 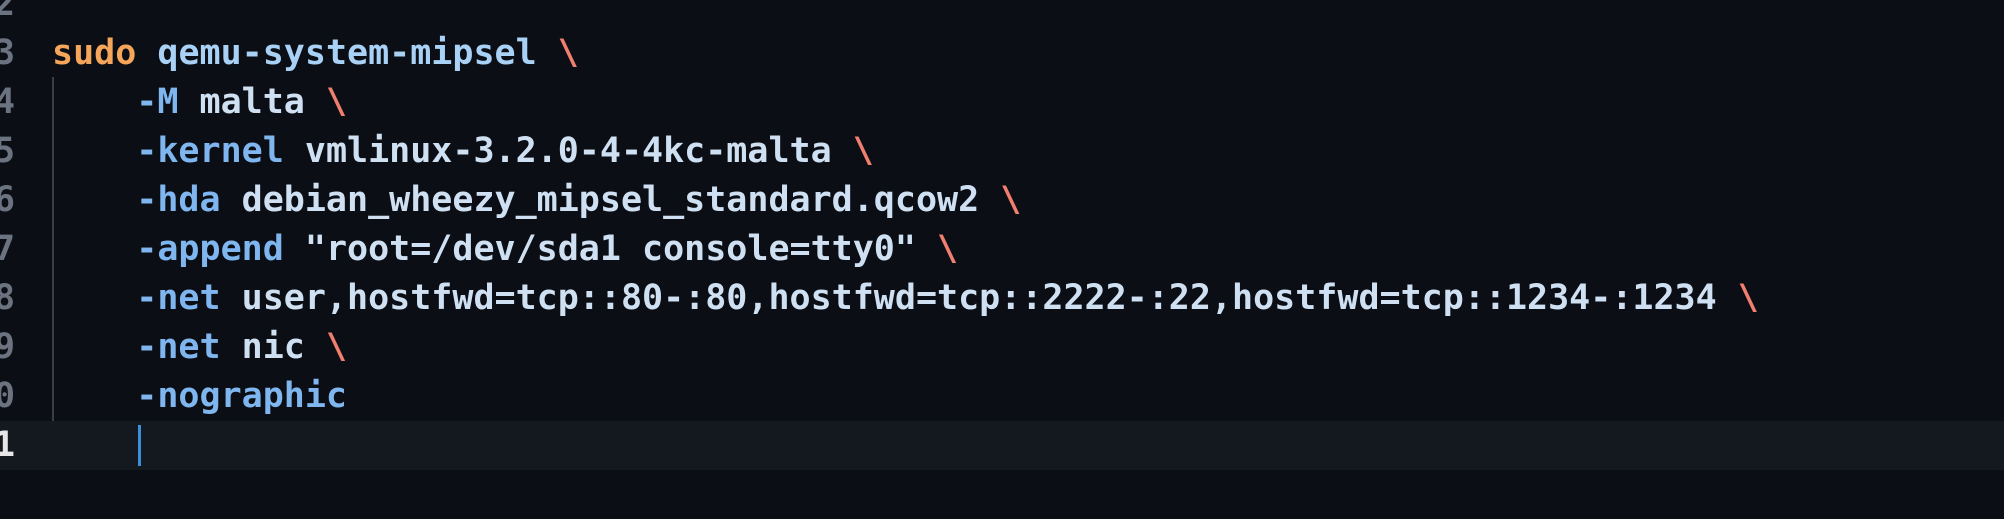 What do you see at coordinates (610, 200) in the screenshot?
I see `code-token: debian_wheezy_mipsel_standard.qcow2` at bounding box center [610, 200].